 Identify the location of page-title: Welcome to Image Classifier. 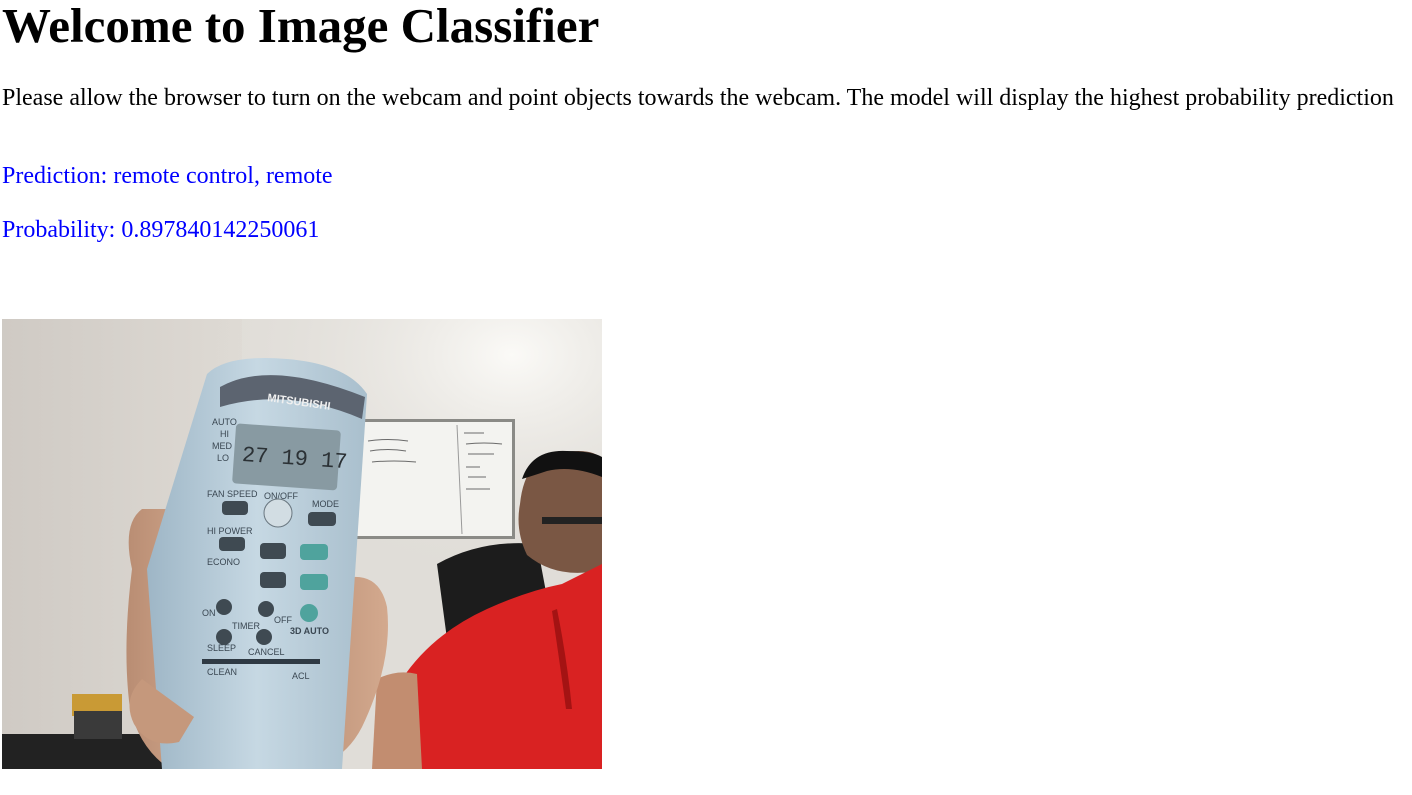
(301, 26).